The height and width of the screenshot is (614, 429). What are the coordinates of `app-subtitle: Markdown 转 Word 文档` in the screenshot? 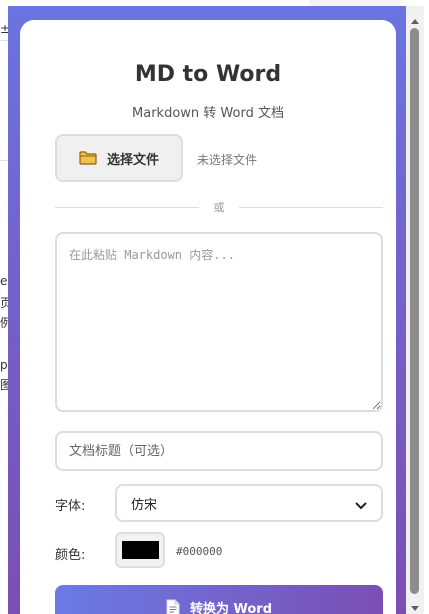 It's located at (208, 113).